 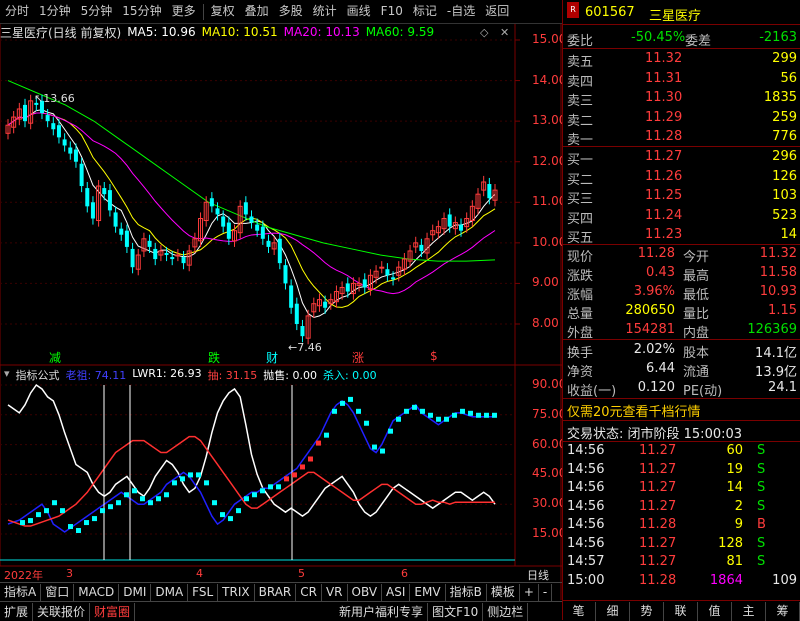 What do you see at coordinates (613, 611) in the screenshot?
I see `quote-tab-1: 细` at bounding box center [613, 611].